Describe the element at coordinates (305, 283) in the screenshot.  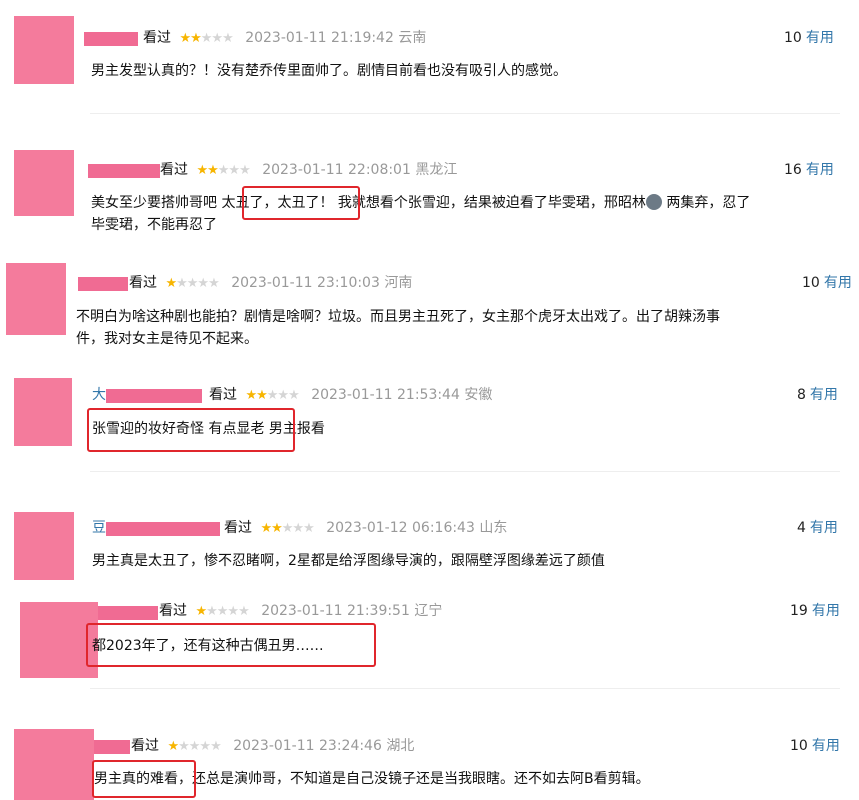
I see `comment-time: 2023-01-11 23:10:03` at that location.